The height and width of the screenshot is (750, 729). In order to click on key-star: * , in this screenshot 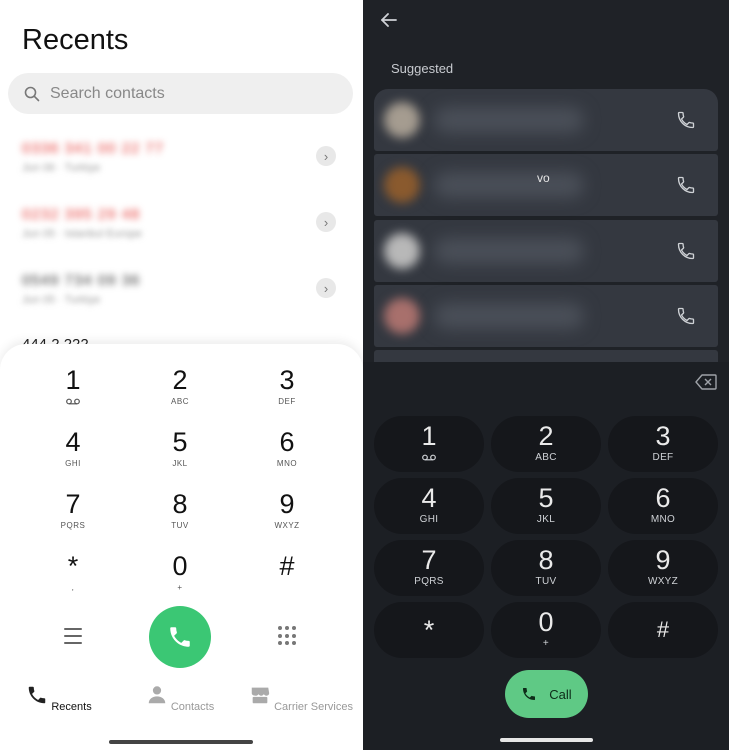, I will do `click(73, 578)`.